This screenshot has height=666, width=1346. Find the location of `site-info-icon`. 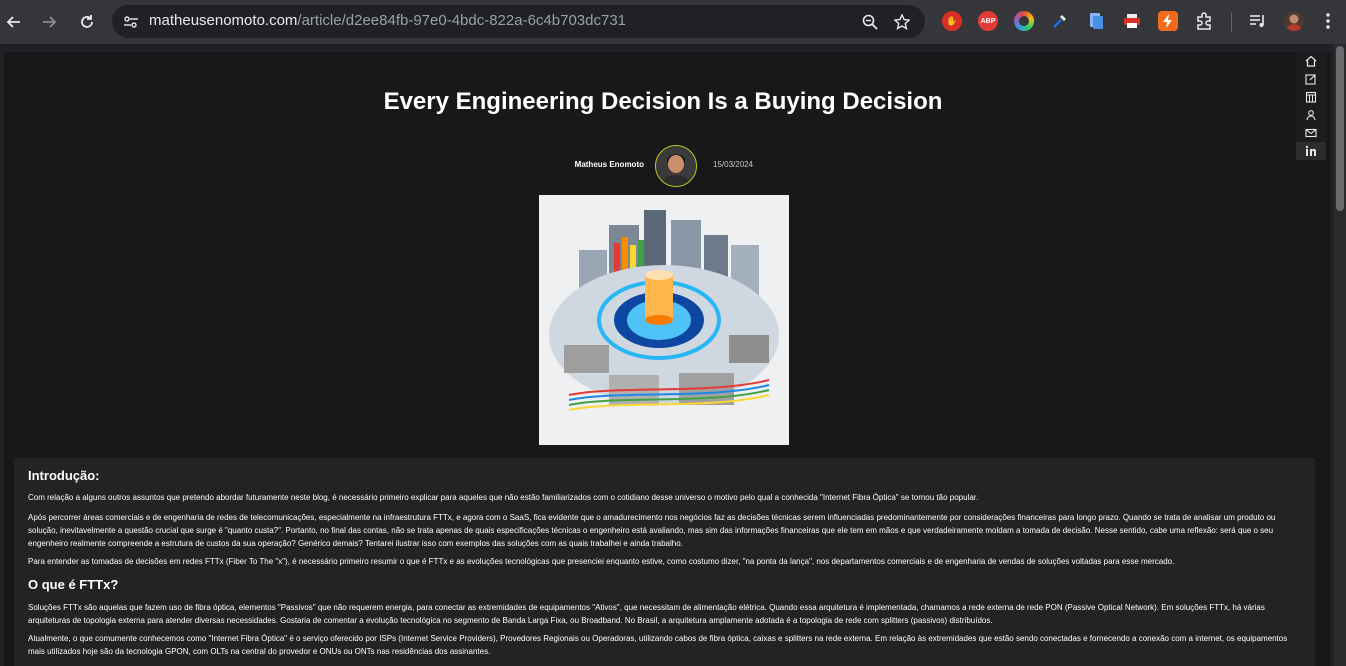

site-info-icon is located at coordinates (131, 22).